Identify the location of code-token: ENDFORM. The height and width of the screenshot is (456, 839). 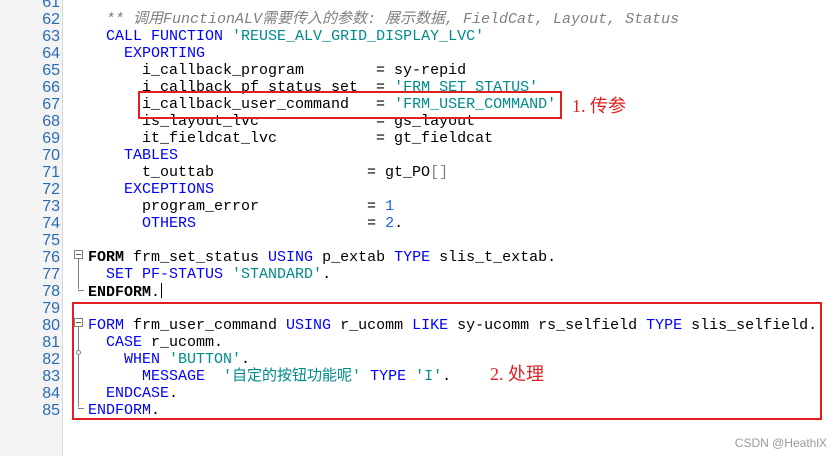
(120, 292).